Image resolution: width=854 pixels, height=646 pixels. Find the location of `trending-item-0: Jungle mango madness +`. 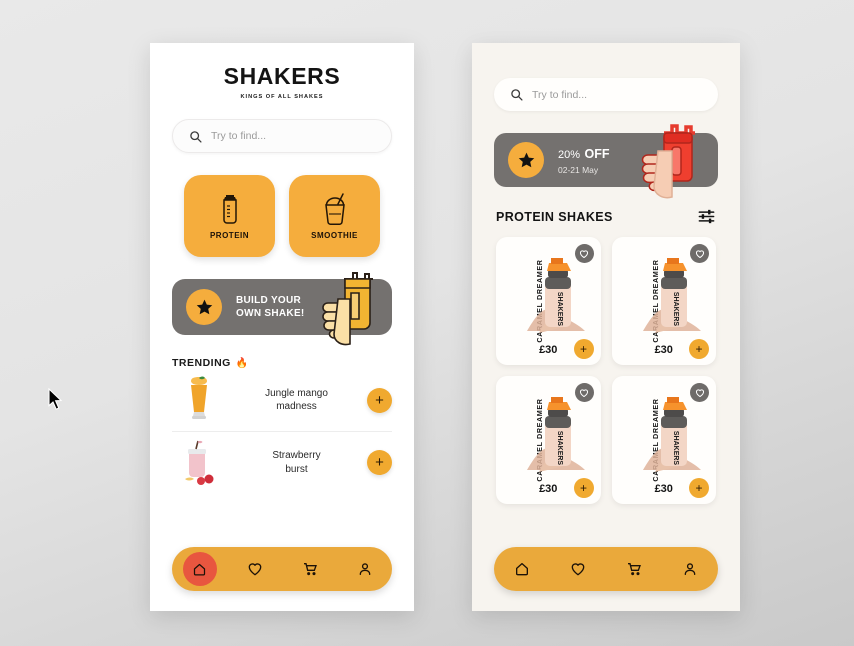

trending-item-0: Jungle mango madness + is located at coordinates (282, 400).